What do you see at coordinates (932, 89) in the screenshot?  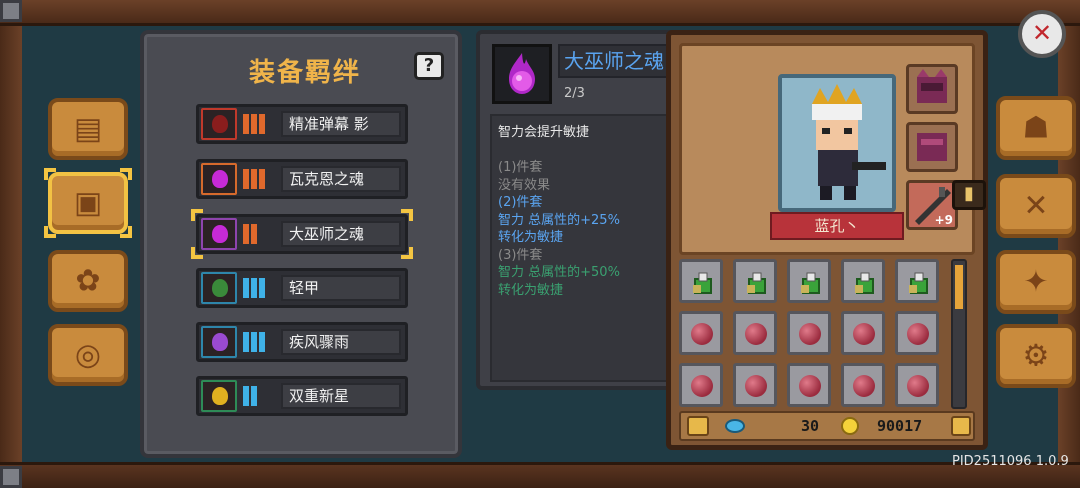 I see `equip-slot-helmet` at bounding box center [932, 89].